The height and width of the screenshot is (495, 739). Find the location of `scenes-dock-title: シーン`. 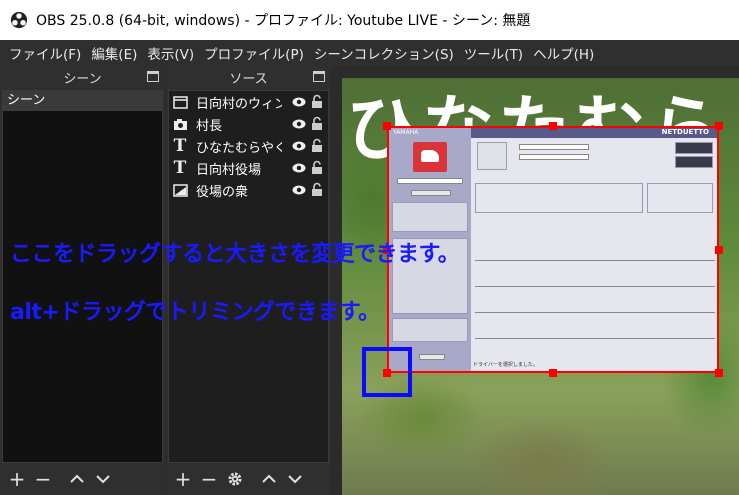

scenes-dock-title: シーン is located at coordinates (82, 79).